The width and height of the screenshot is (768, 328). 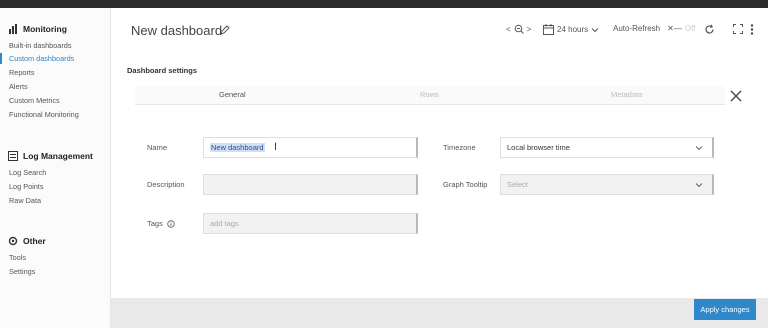 I want to click on sidebar-item-functional-monitoring: Functional Monitoring, so click(x=44, y=114).